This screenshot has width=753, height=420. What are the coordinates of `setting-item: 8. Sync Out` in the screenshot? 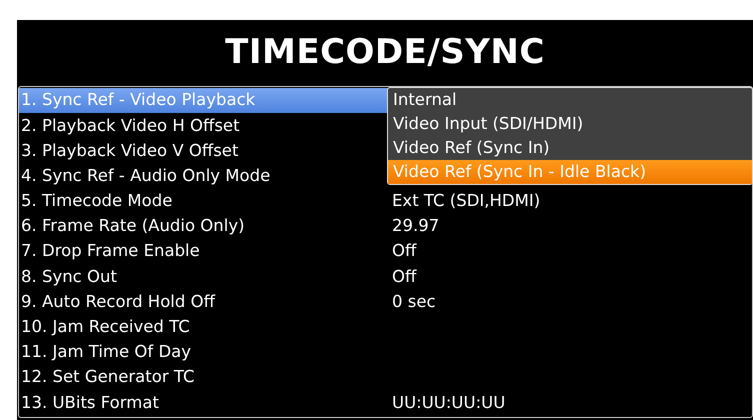 It's located at (203, 277).